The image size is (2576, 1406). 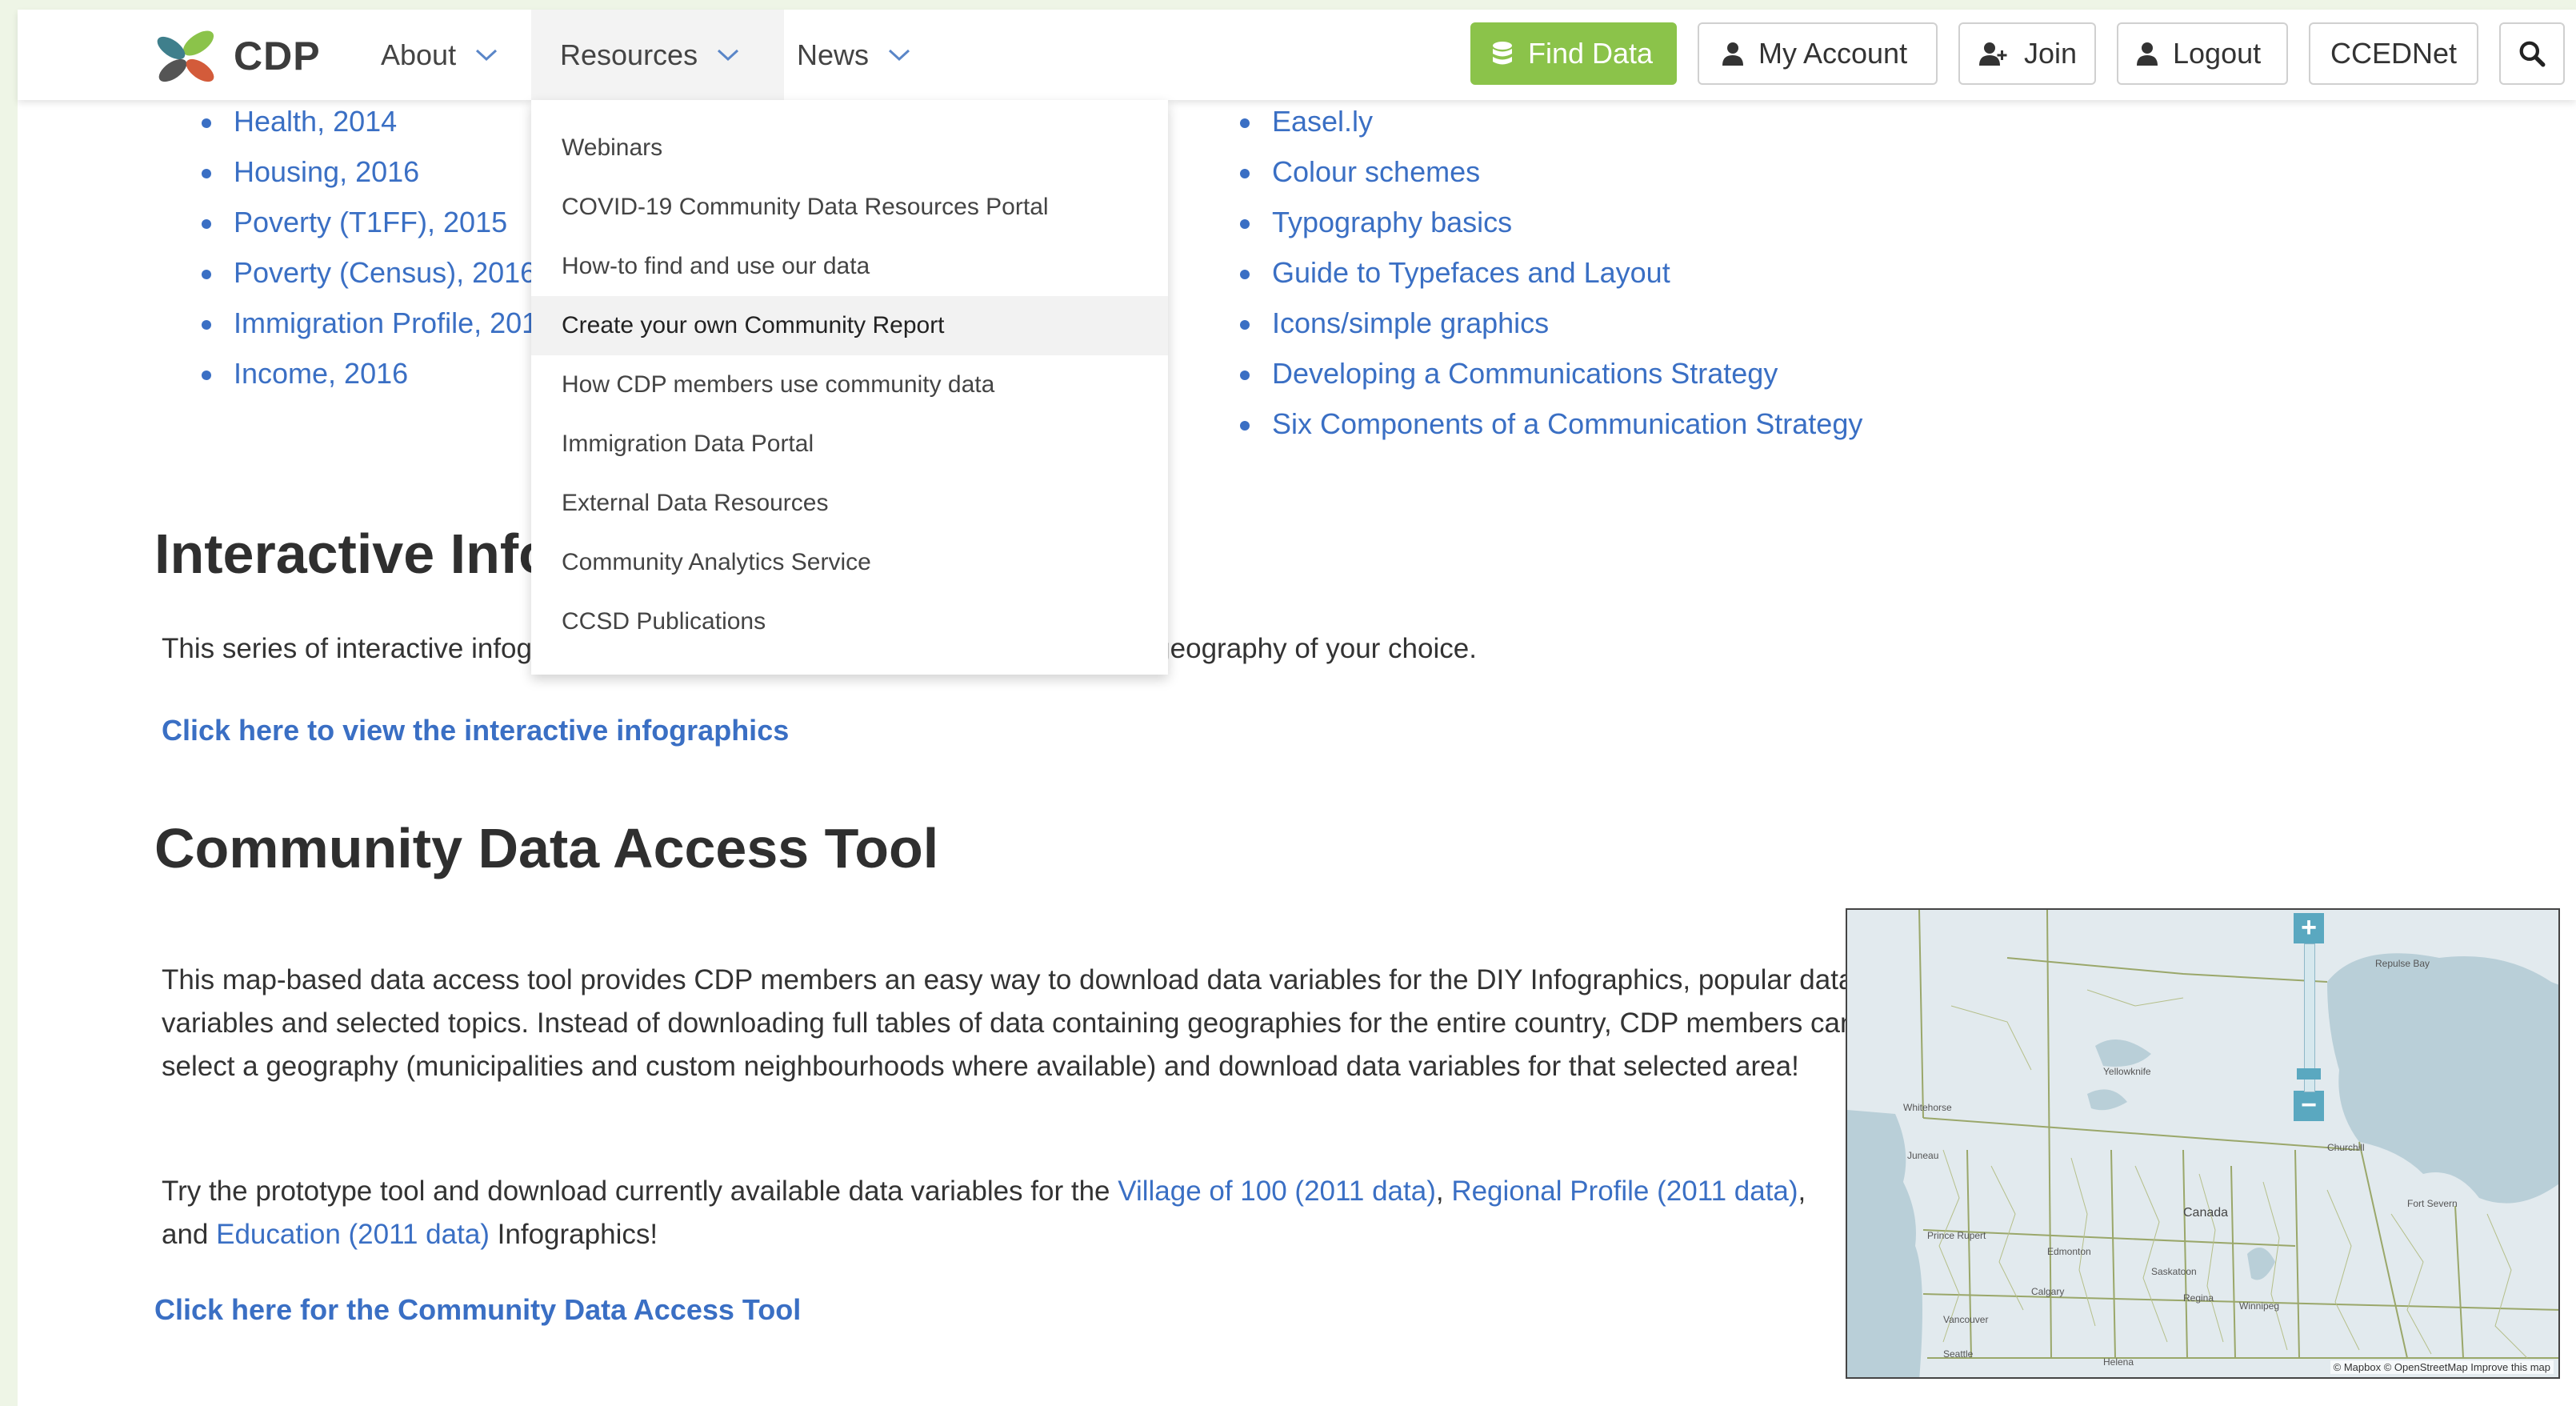 What do you see at coordinates (1548, 231) in the screenshot?
I see `list-item: Typography basics` at bounding box center [1548, 231].